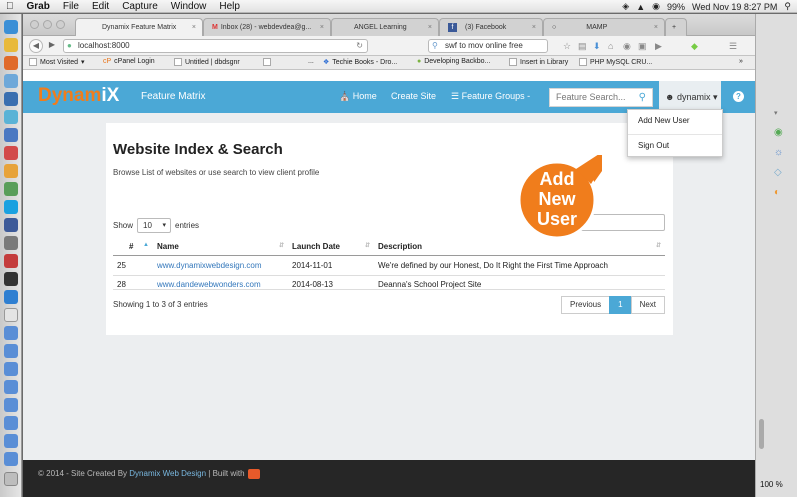 Image resolution: width=797 pixels, height=497 pixels. Describe the element at coordinates (139, 27) in the screenshot. I see `tab-dynamix-feature-matrix: Dynamix Feature Matrix ×` at that location.